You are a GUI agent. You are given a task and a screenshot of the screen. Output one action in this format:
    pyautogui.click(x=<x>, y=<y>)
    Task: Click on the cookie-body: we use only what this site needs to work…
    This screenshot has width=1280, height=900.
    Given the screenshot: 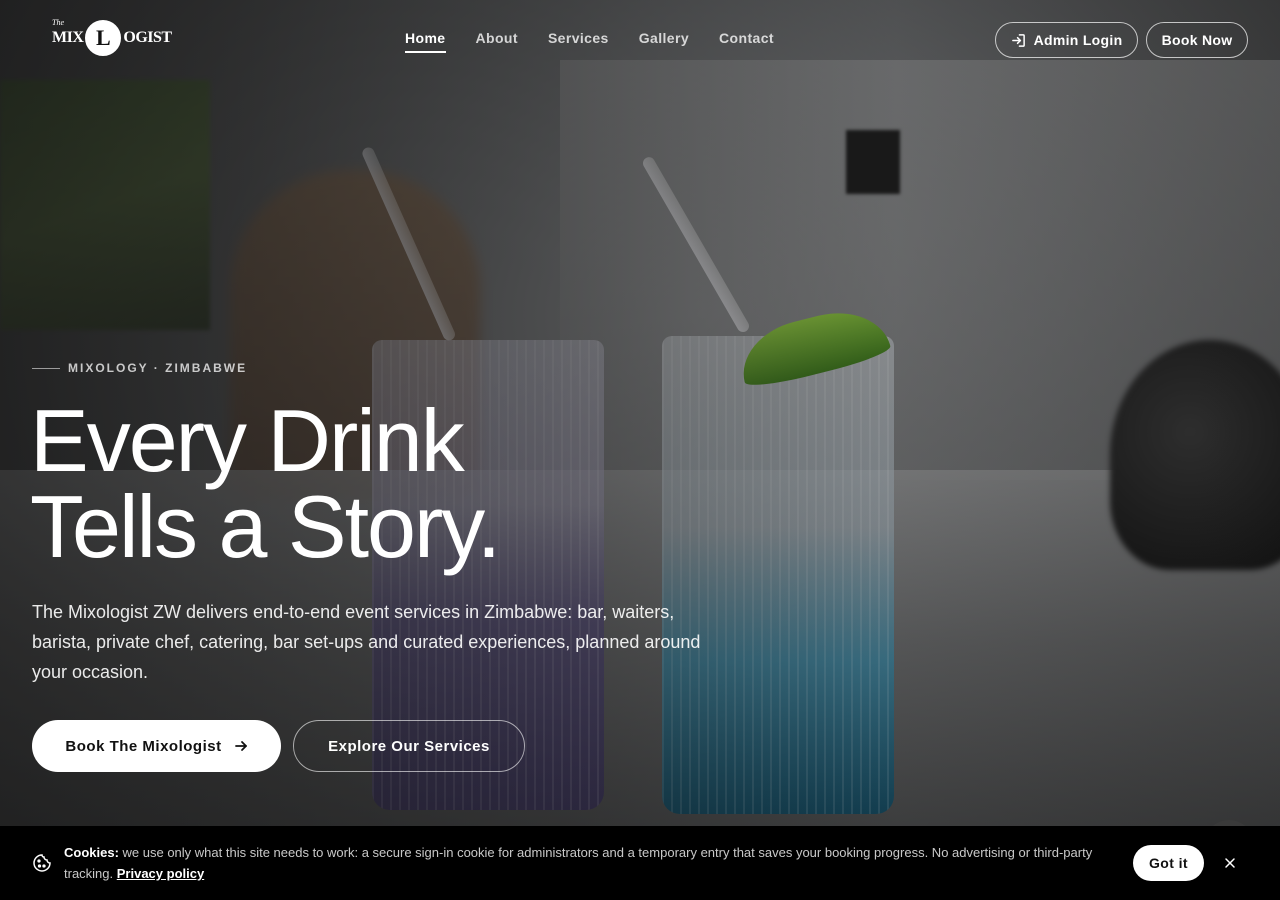 What is the action you would take?
    pyautogui.click(x=578, y=863)
    